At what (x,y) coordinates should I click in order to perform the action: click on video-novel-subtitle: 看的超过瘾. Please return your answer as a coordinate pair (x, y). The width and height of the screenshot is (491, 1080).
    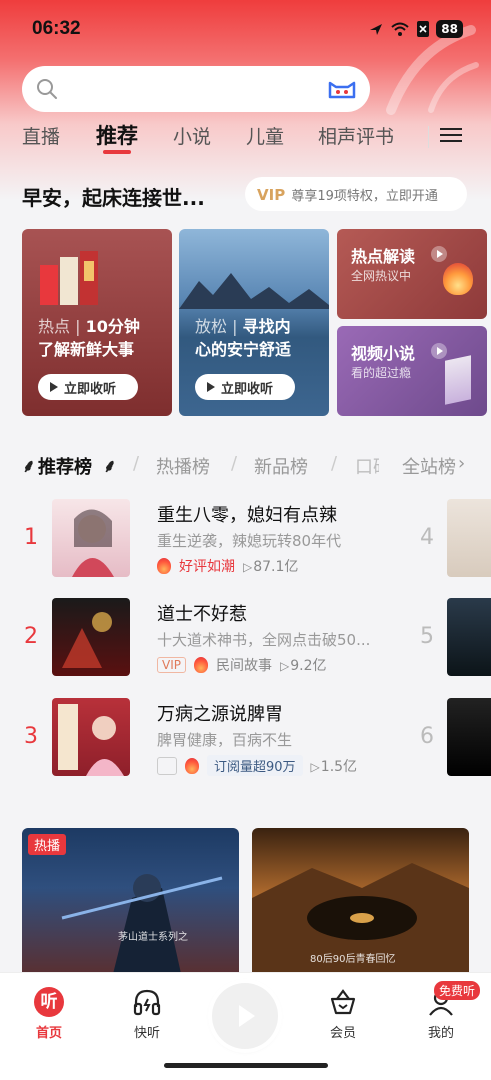
    Looking at the image, I should click on (381, 373).